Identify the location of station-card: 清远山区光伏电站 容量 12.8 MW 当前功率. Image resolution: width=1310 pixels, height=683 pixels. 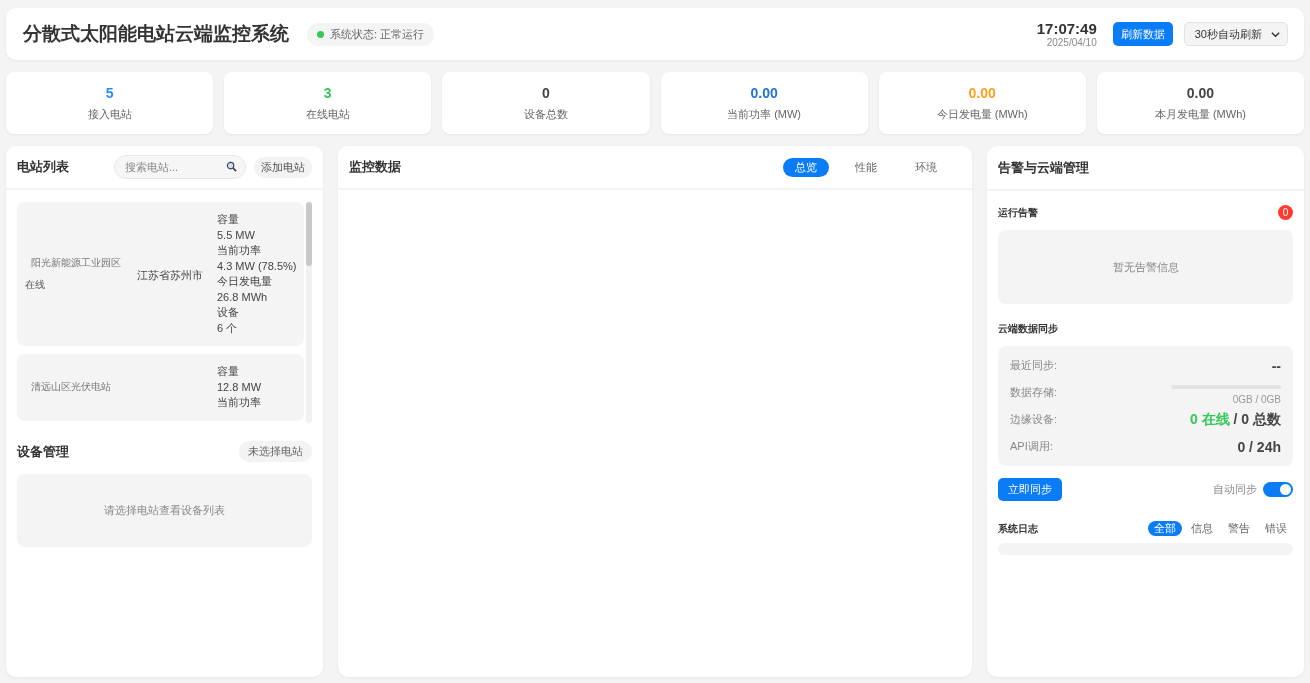
(160, 387).